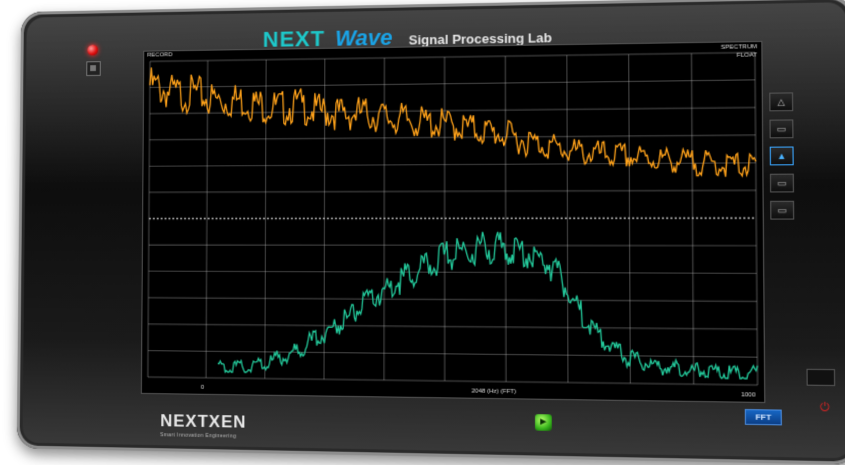 This screenshot has width=845, height=465. I want to click on function-box: FFT, so click(763, 417).